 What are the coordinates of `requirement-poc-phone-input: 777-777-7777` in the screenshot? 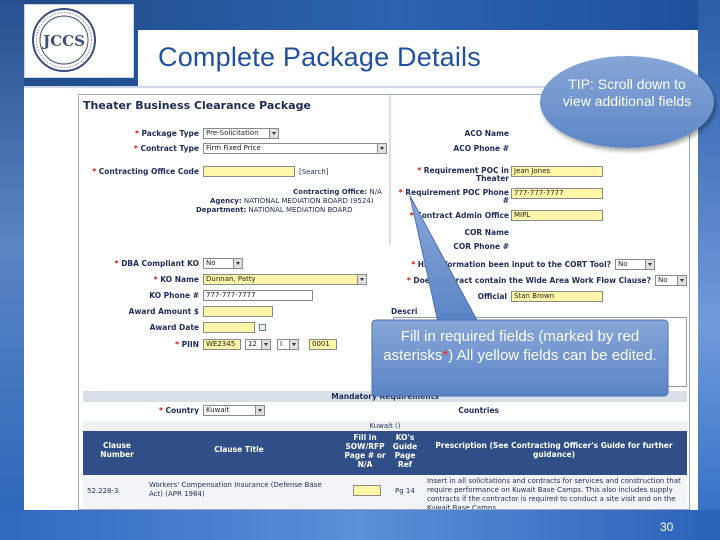 It's located at (557, 193).